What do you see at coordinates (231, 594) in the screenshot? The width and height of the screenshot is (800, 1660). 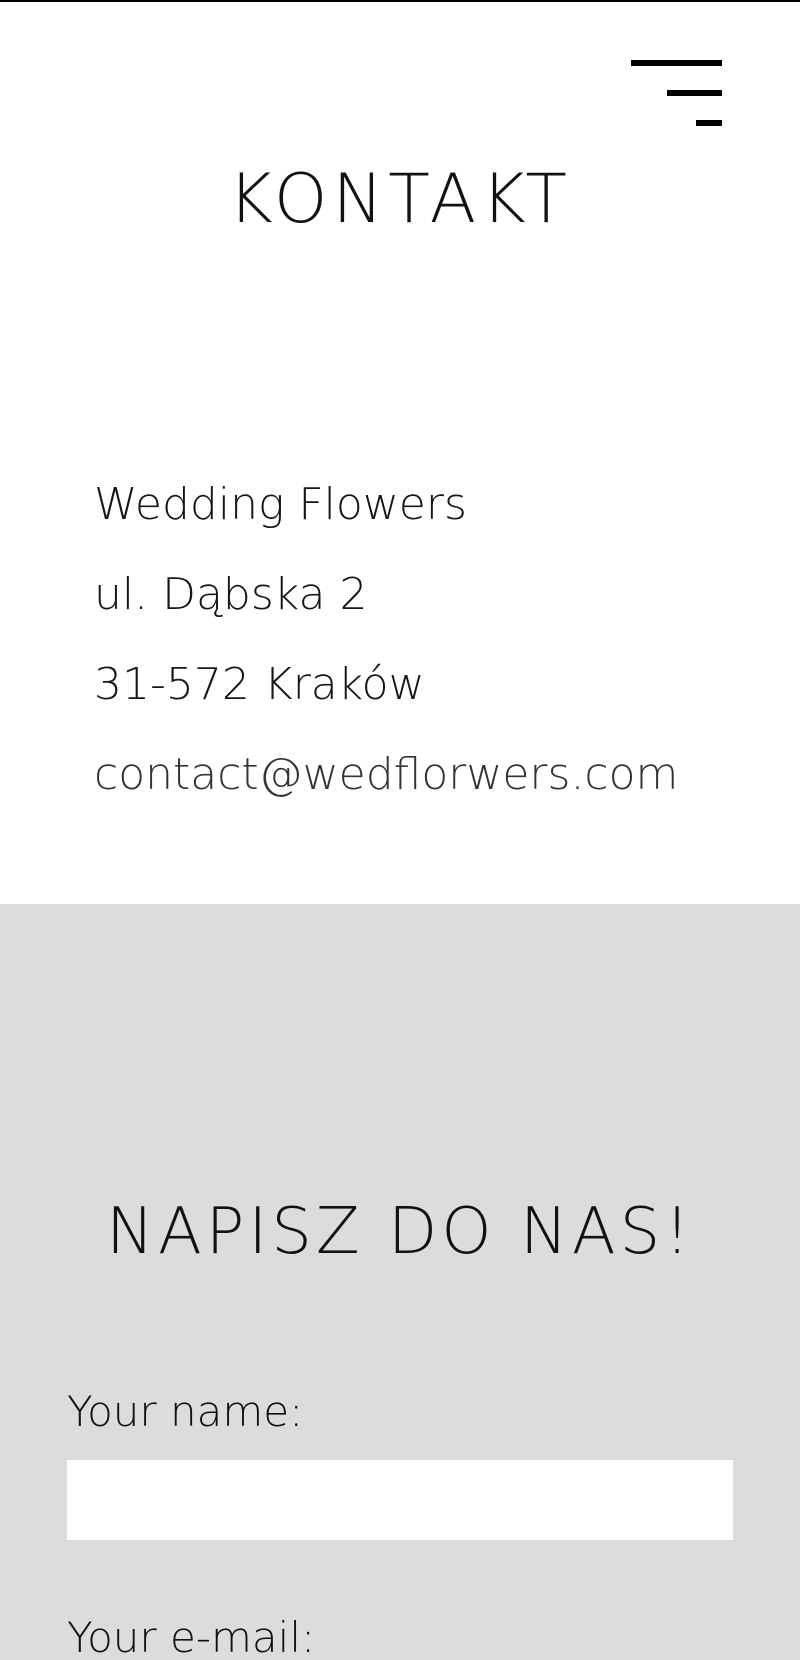 I see `street-address: ul. Dąbska 2` at bounding box center [231, 594].